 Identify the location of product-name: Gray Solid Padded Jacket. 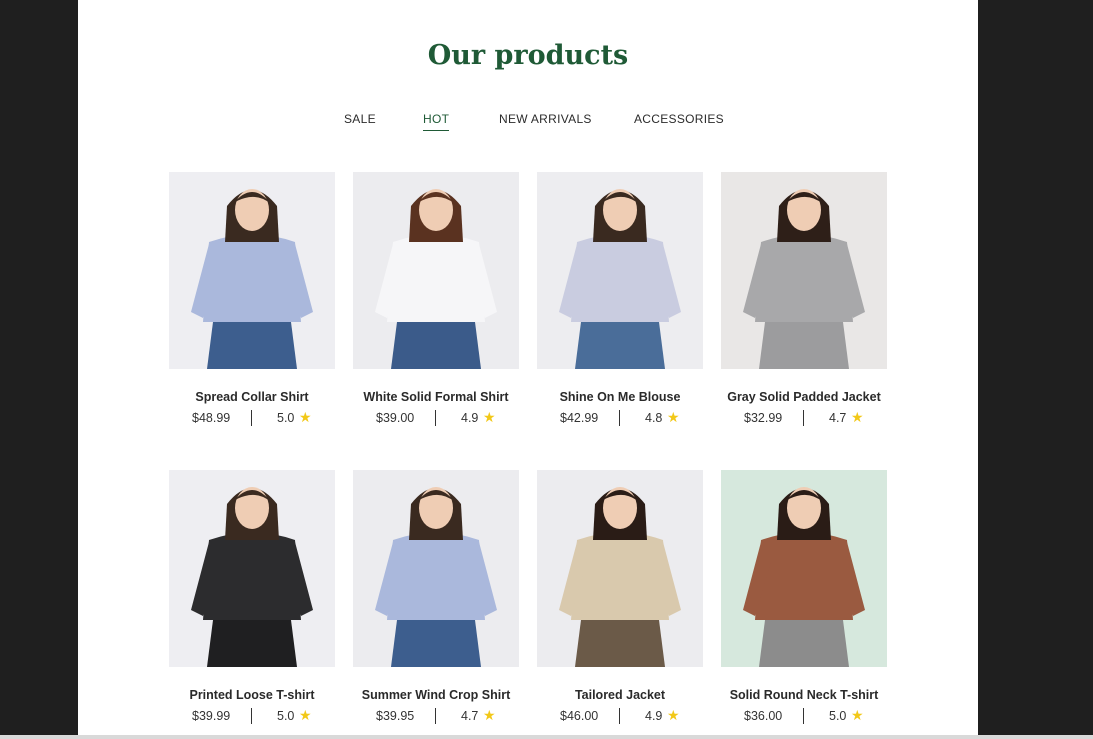
(804, 397).